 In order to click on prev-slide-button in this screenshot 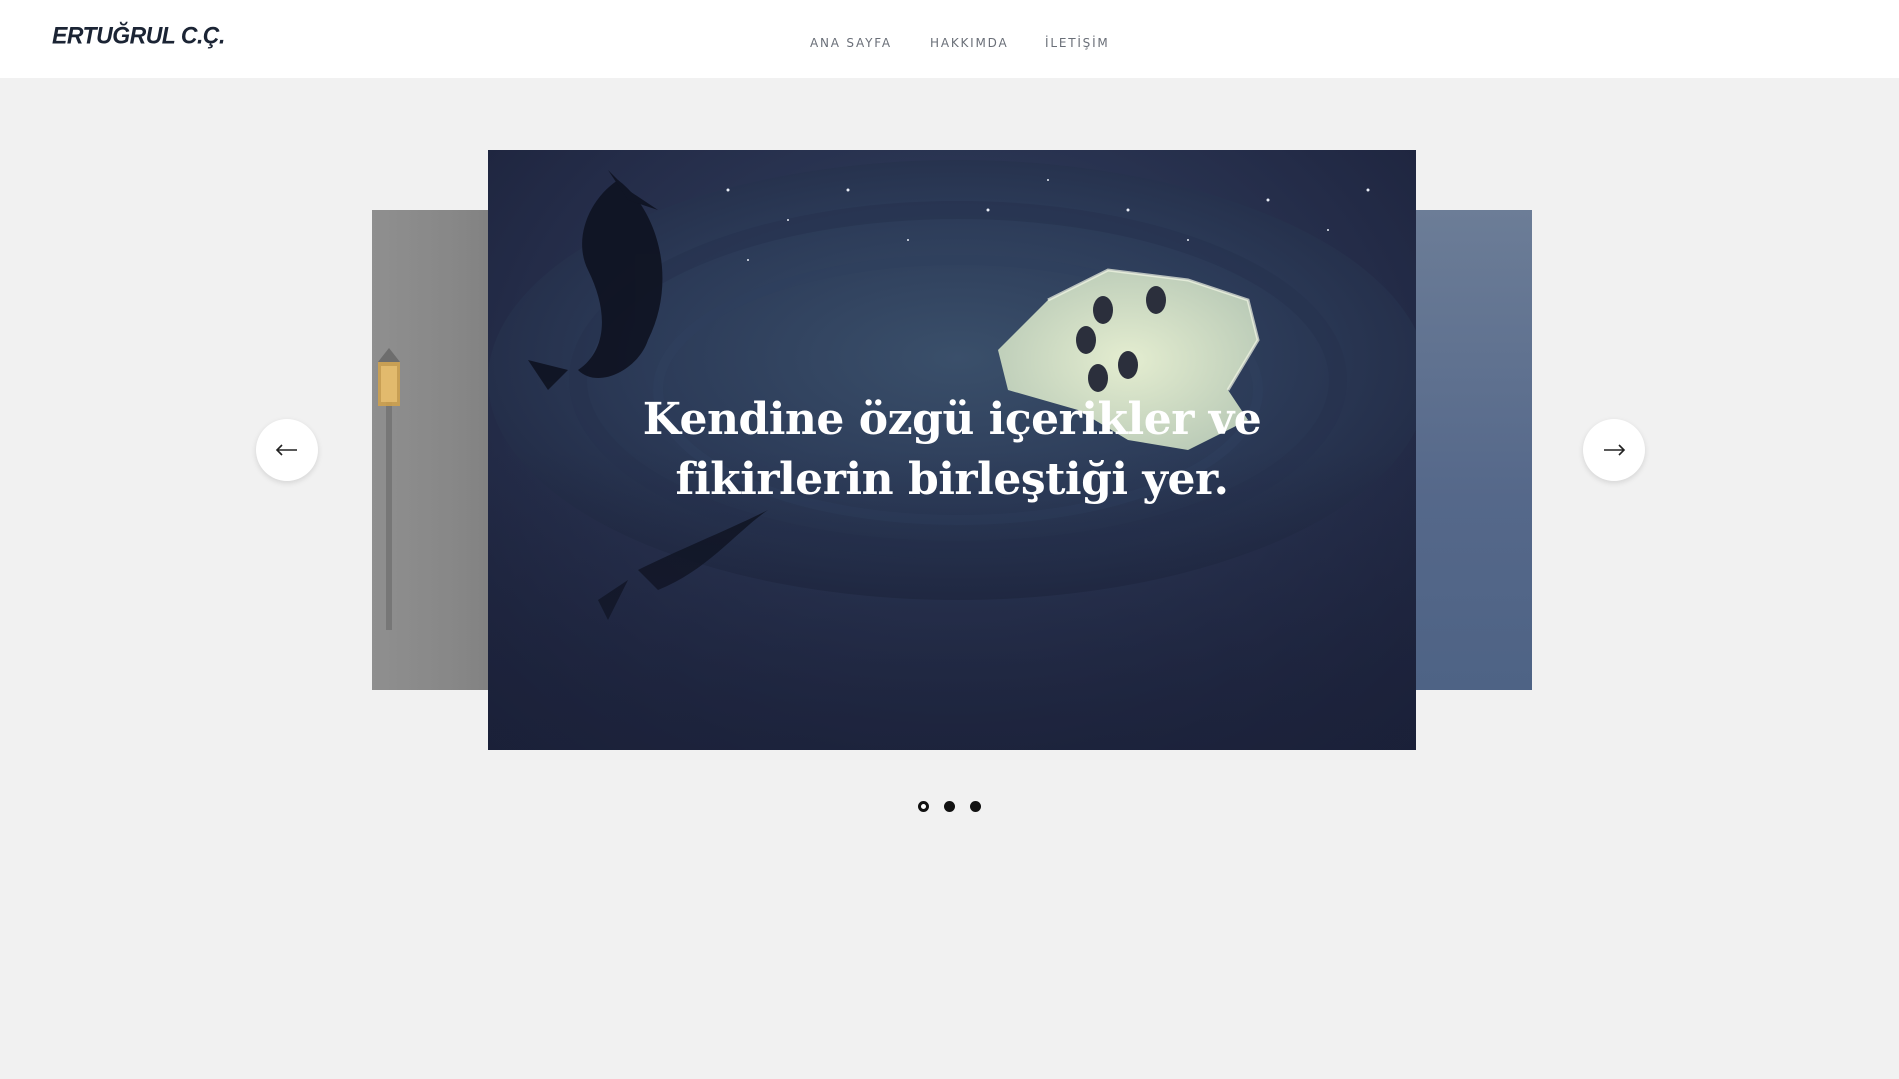, I will do `click(287, 450)`.